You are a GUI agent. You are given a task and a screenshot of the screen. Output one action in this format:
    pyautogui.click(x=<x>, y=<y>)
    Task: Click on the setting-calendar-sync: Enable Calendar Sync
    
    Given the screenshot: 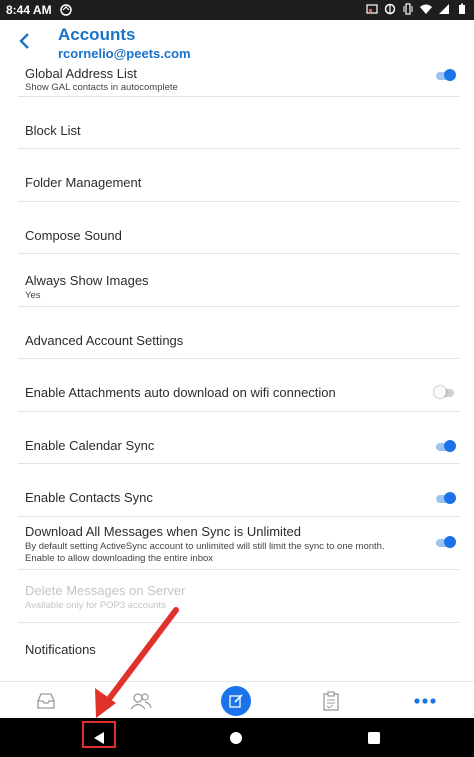 What is the action you would take?
    pyautogui.click(x=239, y=438)
    